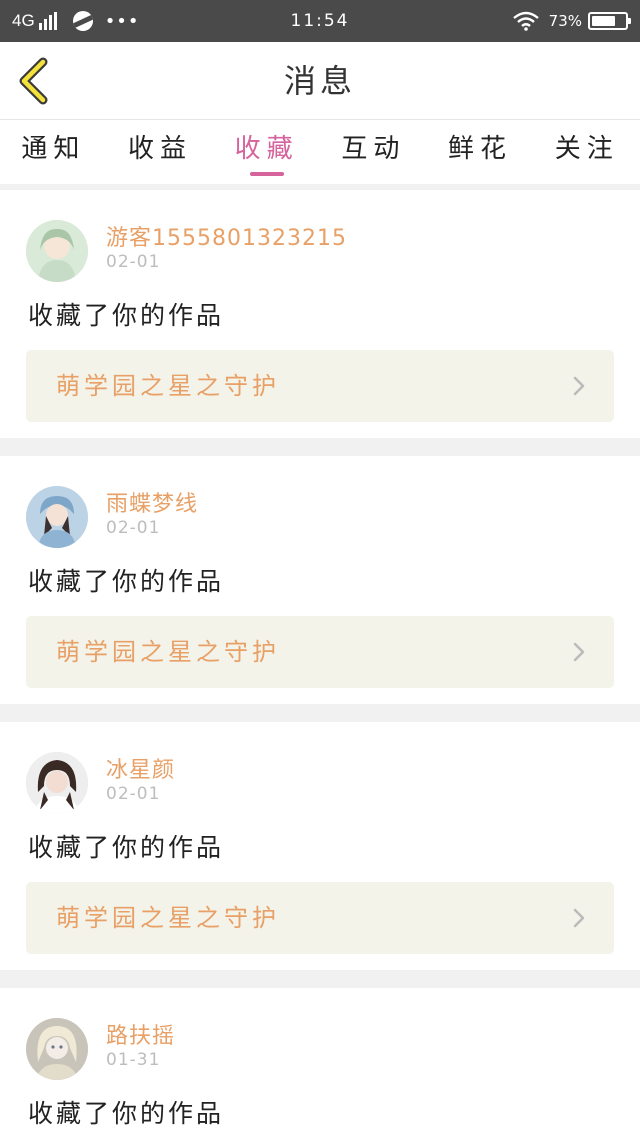 The width and height of the screenshot is (640, 1138). What do you see at coordinates (226, 236) in the screenshot?
I see `username: 游客15558013232​15` at bounding box center [226, 236].